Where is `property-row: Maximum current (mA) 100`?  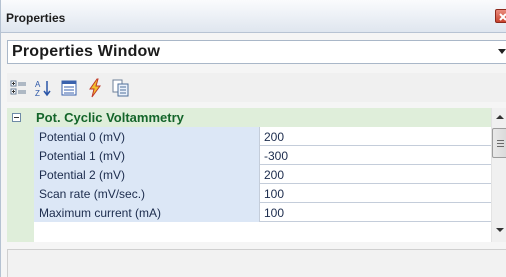
property-row: Maximum current (mA) 100 is located at coordinates (262, 212).